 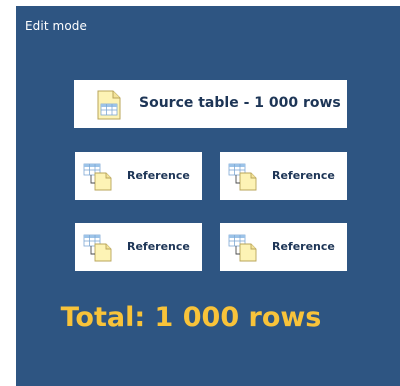 I want to click on source-table-label: Source table - 1 000 rows, so click(x=240, y=103).